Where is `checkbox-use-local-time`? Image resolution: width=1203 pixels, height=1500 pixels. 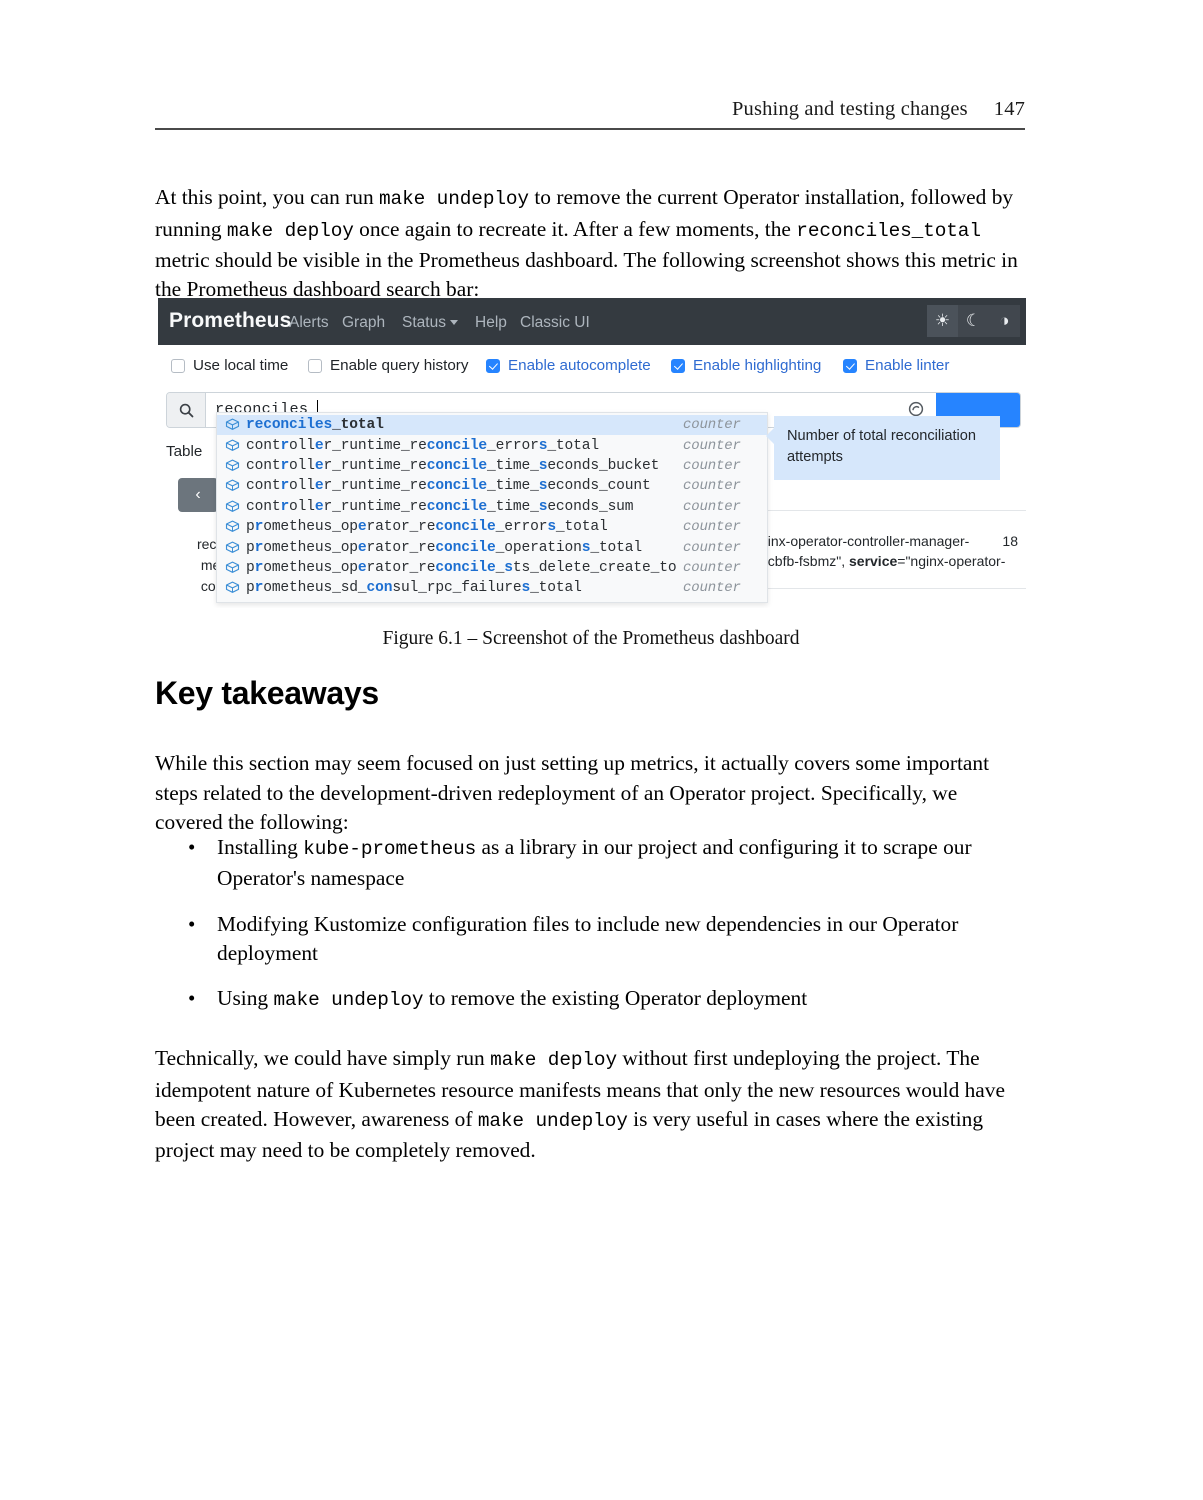
checkbox-use-local-time is located at coordinates (178, 365).